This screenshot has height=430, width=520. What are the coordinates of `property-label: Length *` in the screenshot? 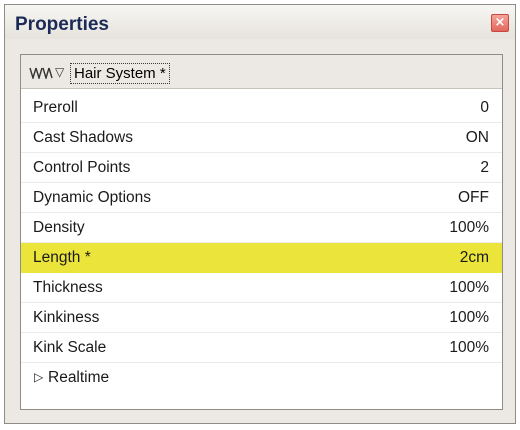 It's located at (62, 257).